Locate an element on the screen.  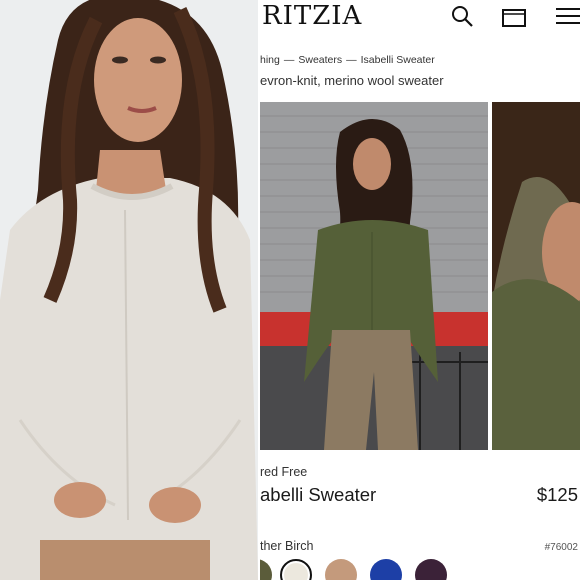
selected-color-name: ther Birch is located at coordinates (287, 546).